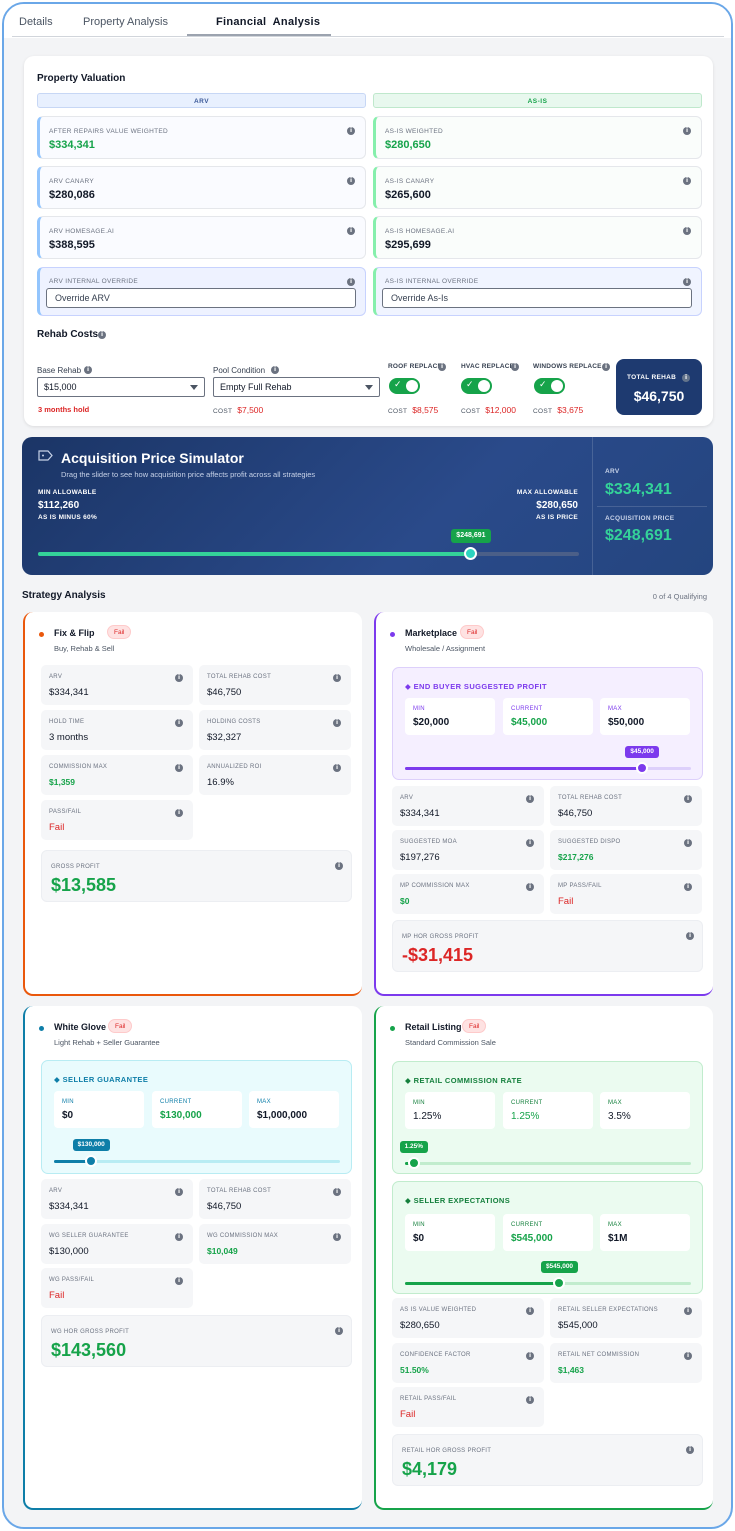  What do you see at coordinates (91, 1161) in the screenshot?
I see `seller-guarantee-slider-handle` at bounding box center [91, 1161].